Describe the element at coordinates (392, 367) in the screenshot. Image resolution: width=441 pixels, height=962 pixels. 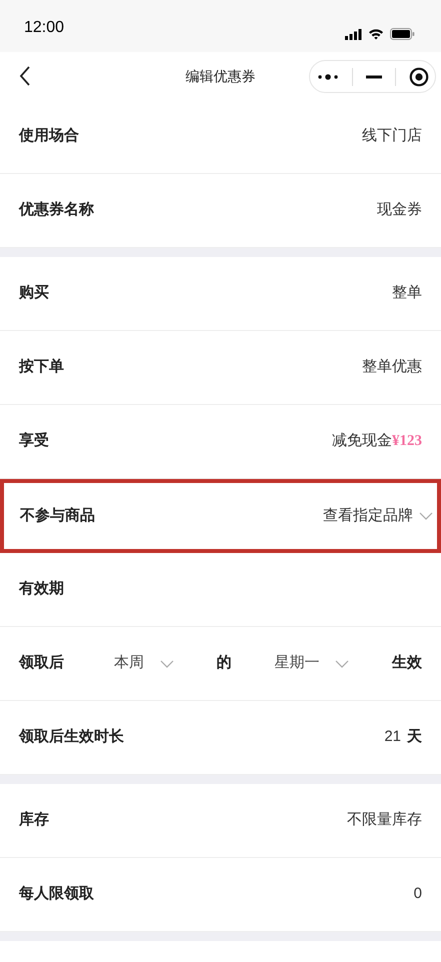
I see `field-value: 整单优惠` at that location.